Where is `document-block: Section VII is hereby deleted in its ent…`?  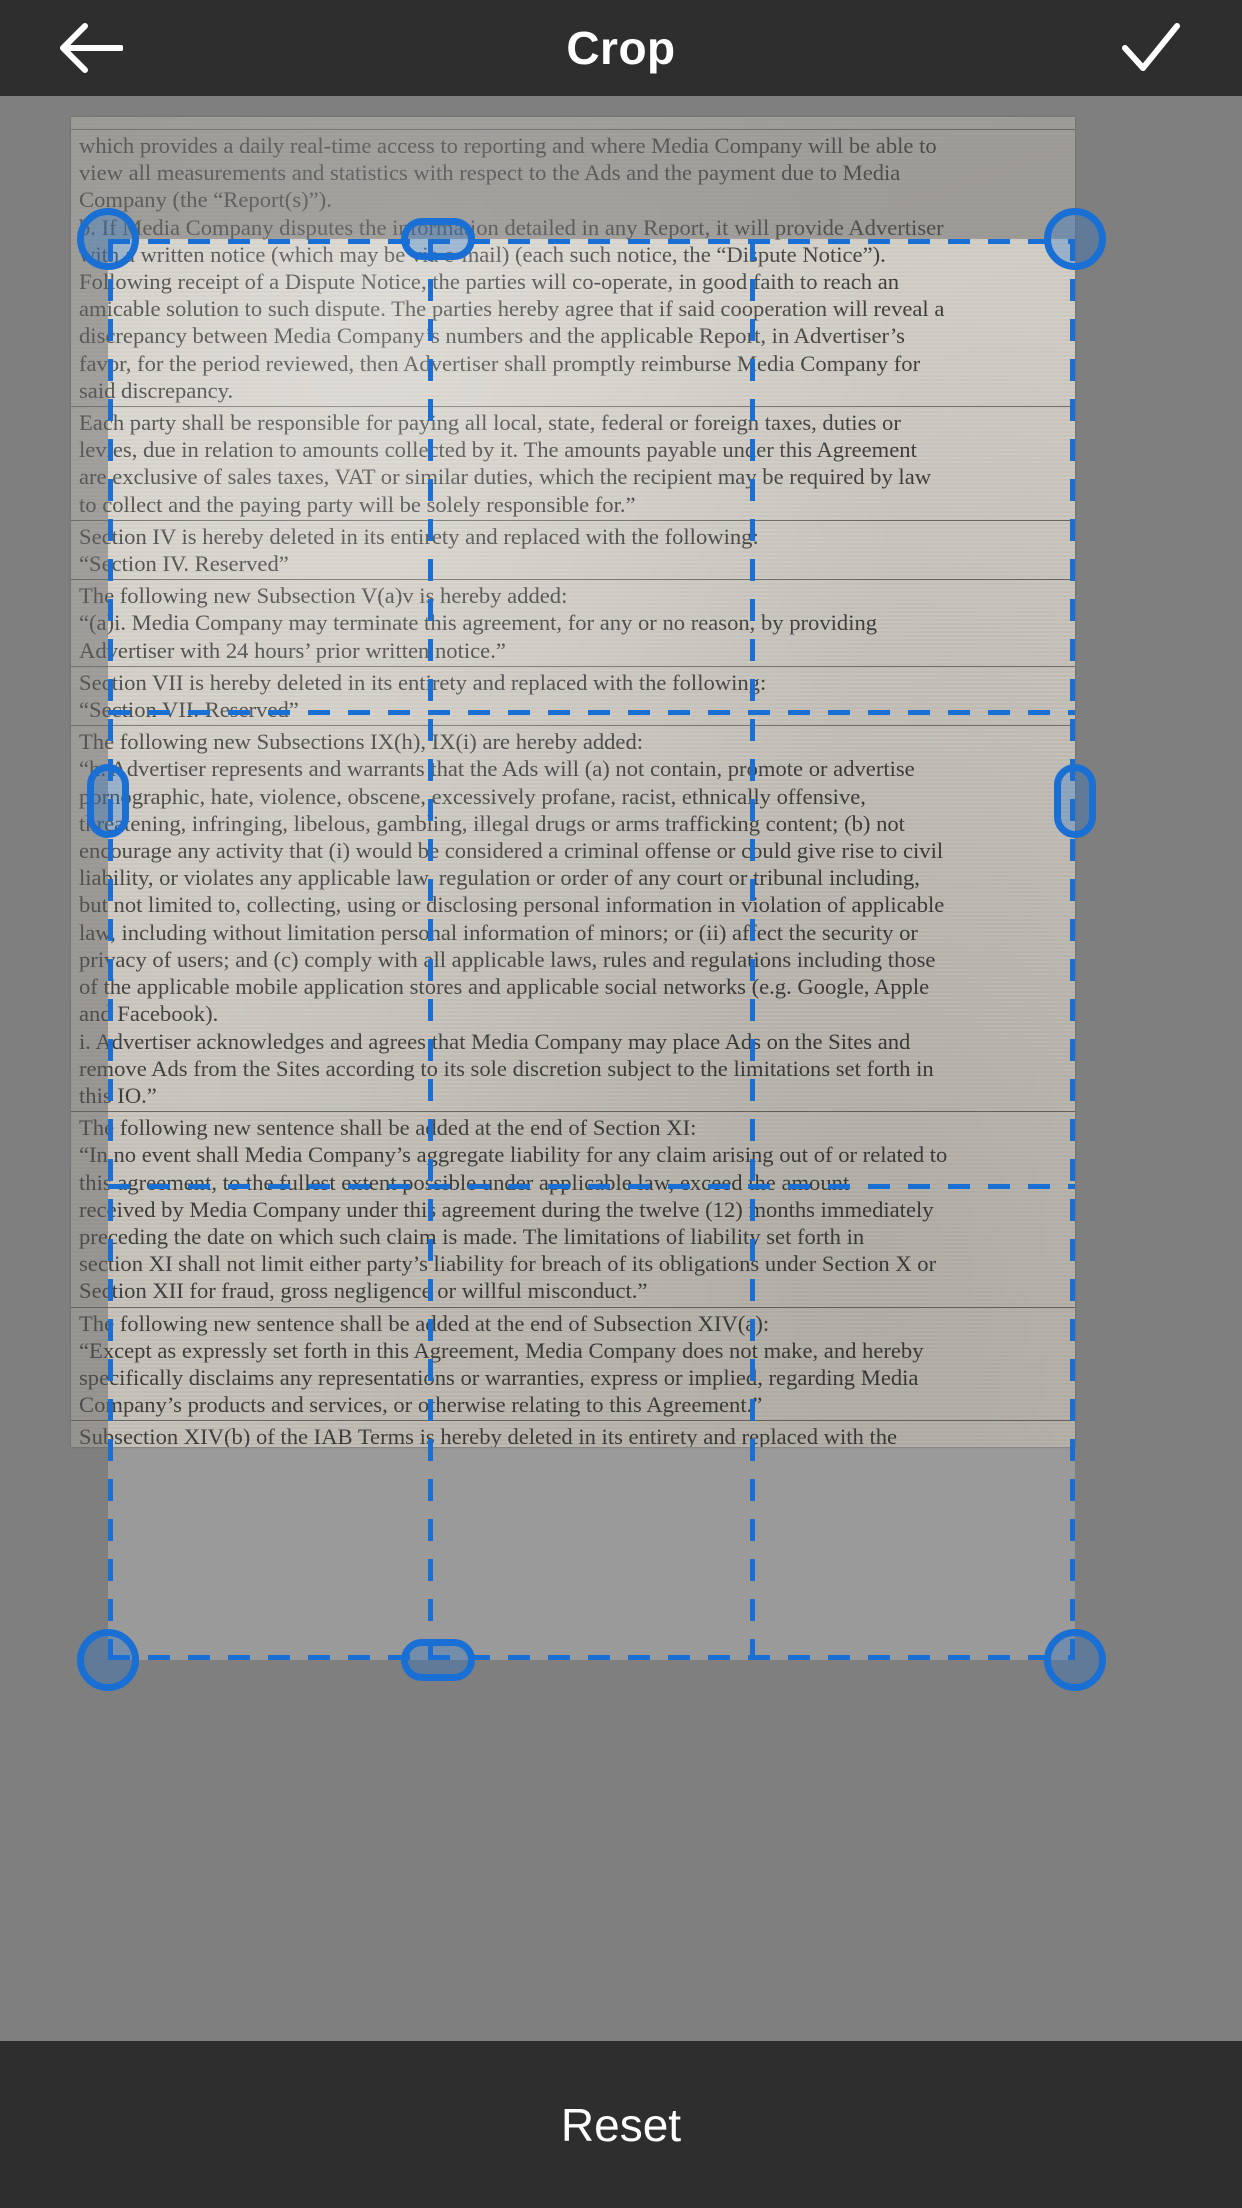
document-block: Section VII is hereby deleted in its ent… is located at coordinates (573, 695).